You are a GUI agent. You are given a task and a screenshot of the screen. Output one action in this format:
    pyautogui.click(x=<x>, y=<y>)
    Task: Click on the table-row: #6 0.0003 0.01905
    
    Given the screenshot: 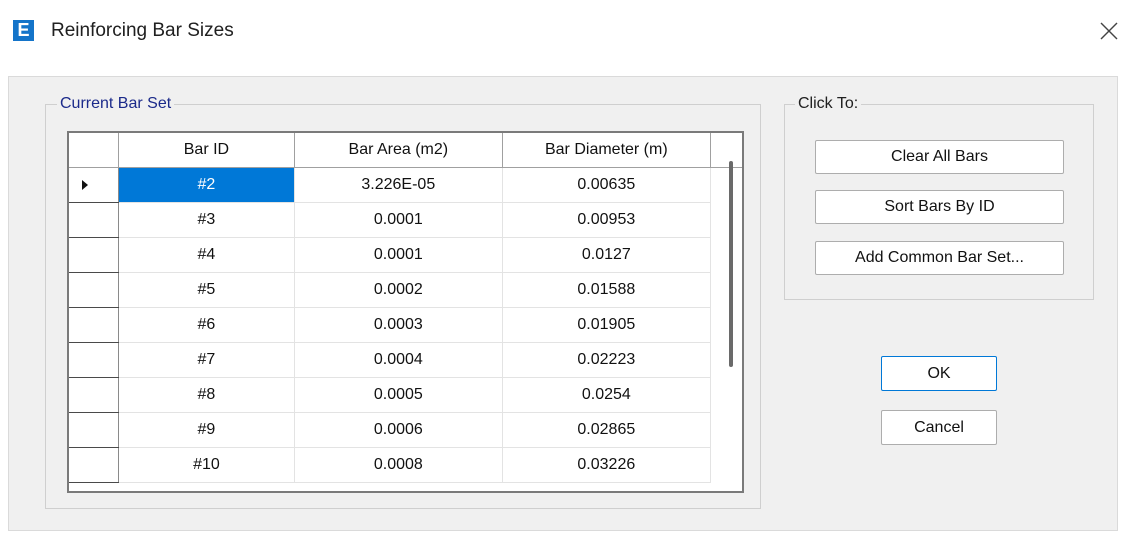 What is the action you would take?
    pyautogui.click(x=405, y=325)
    